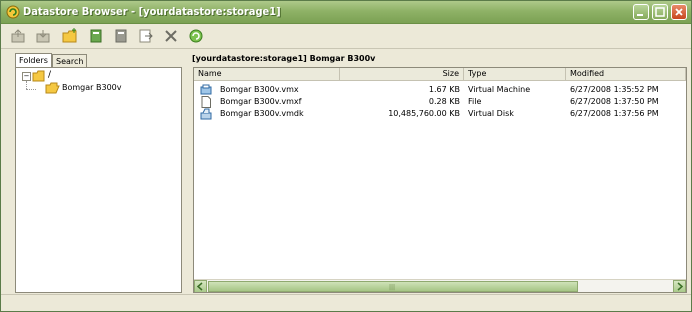  Describe the element at coordinates (91, 87) in the screenshot. I see `tree-item-bomgar: Bomgar B300v` at that location.